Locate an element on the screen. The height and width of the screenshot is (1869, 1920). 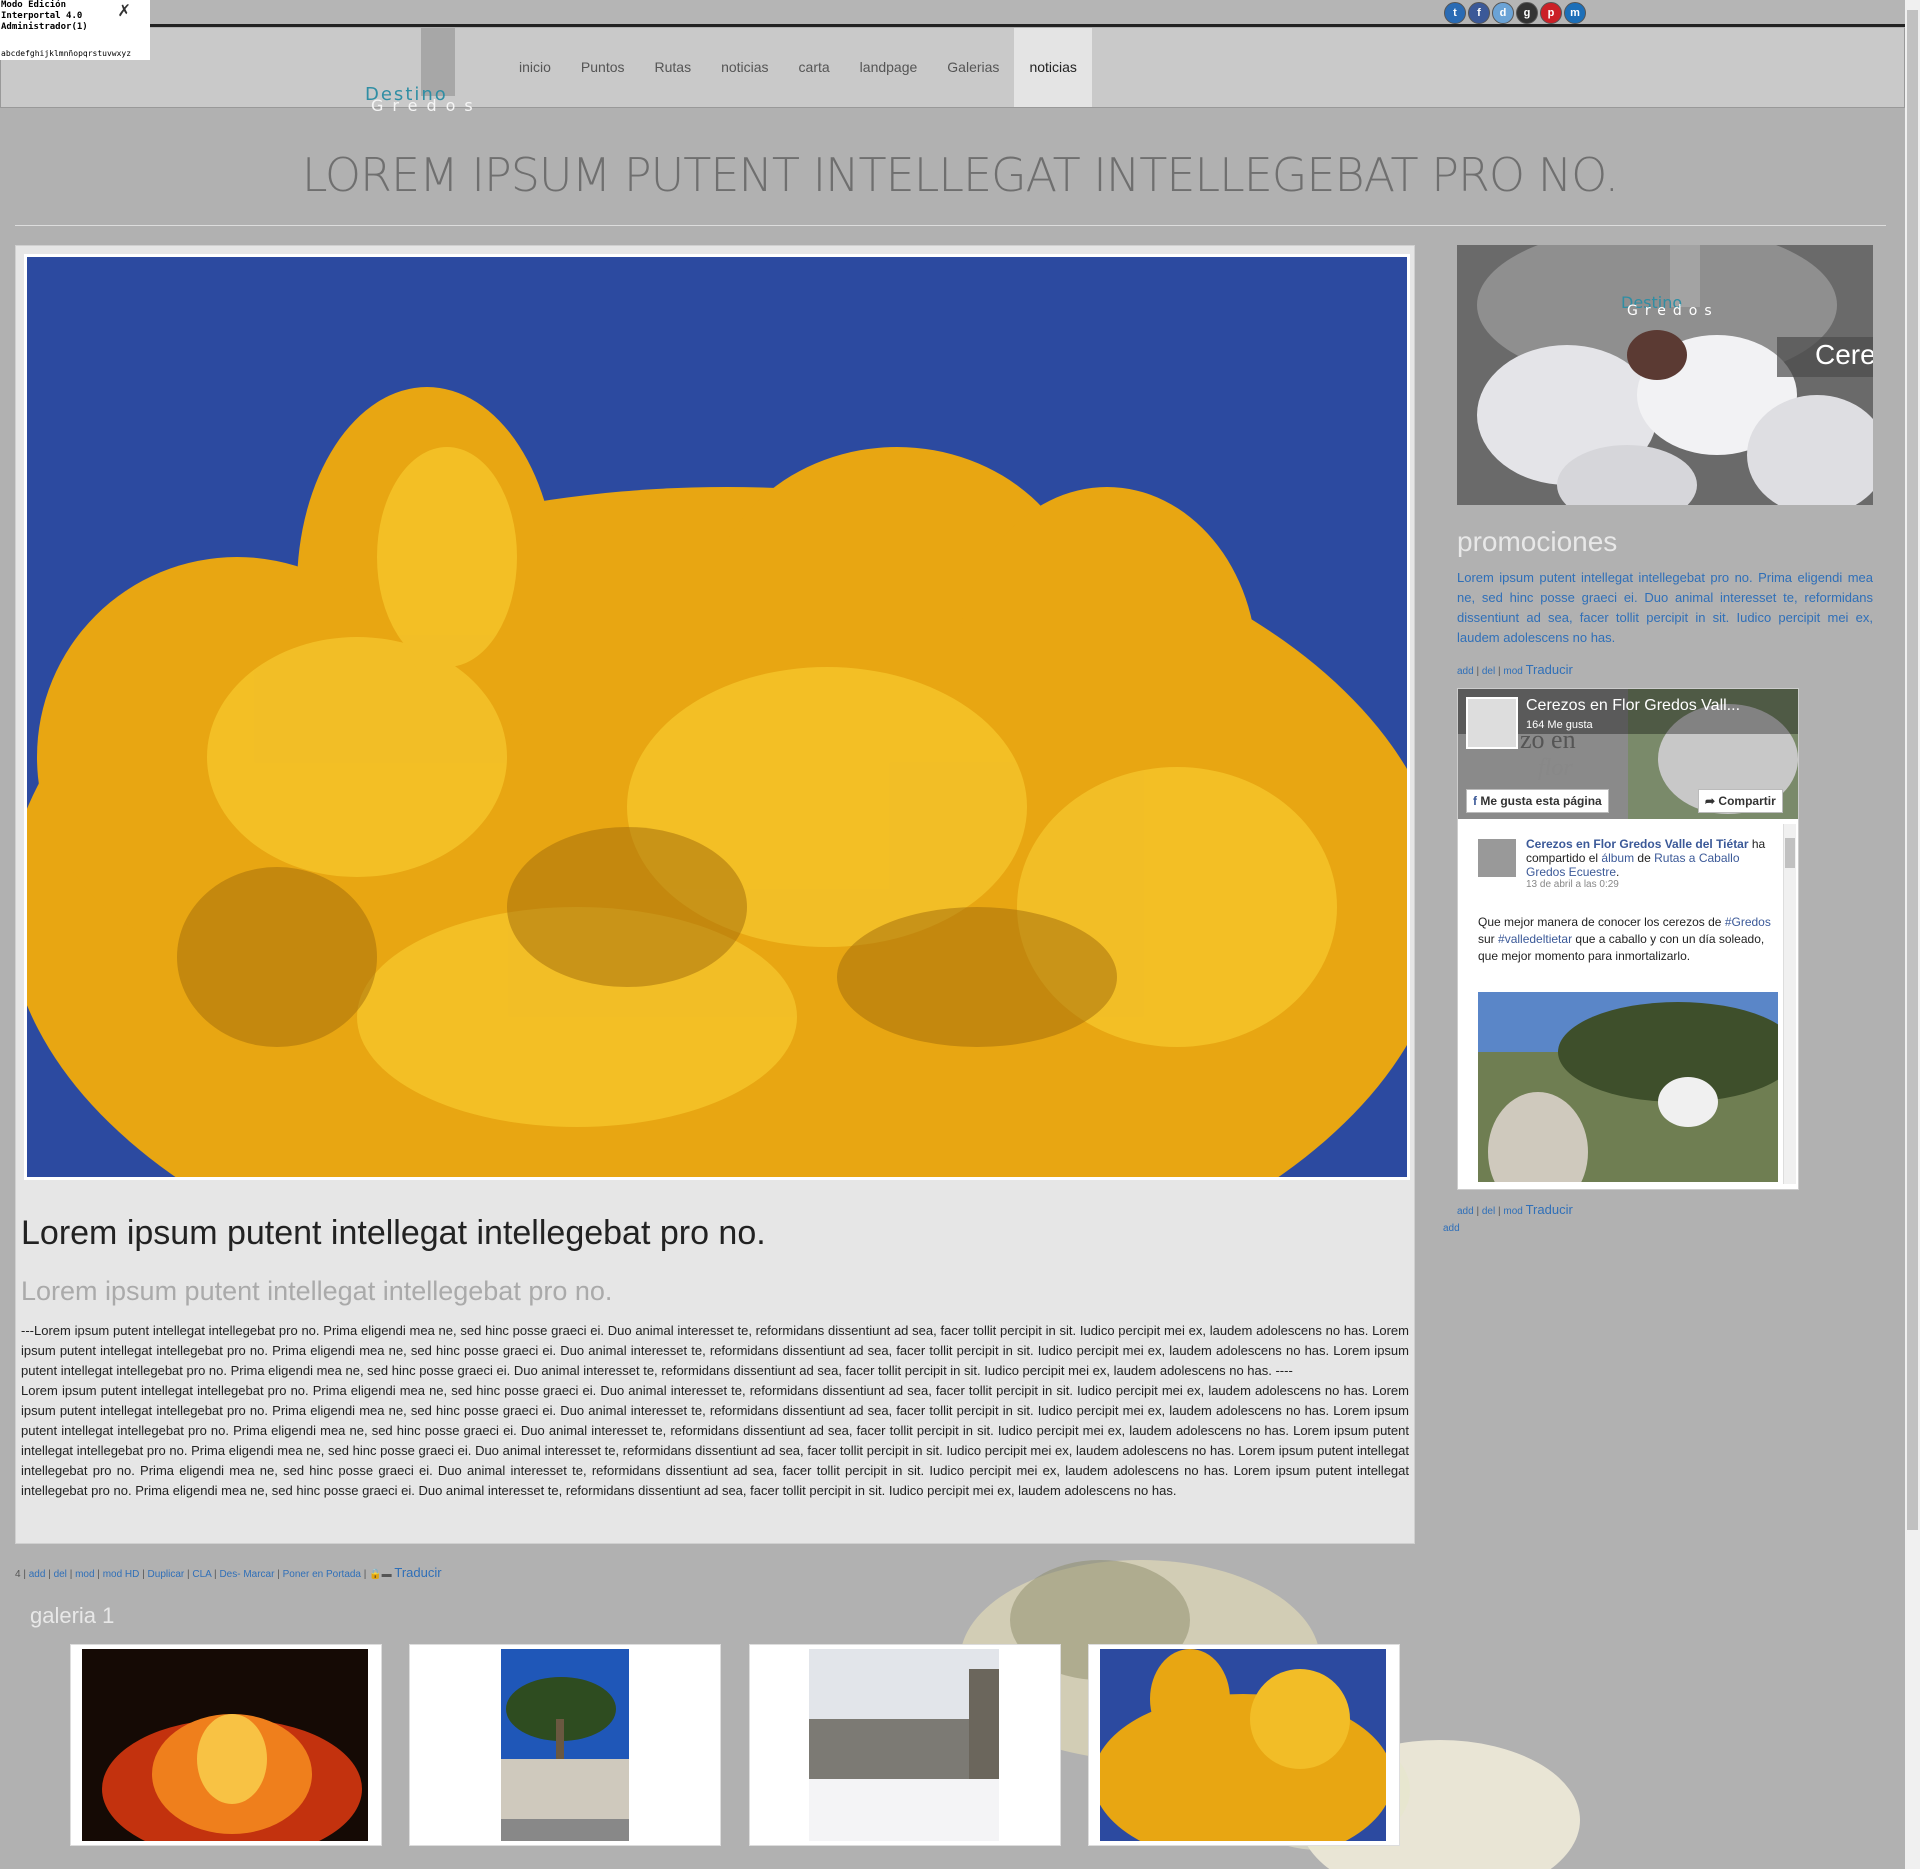
cla-link: CLA is located at coordinates (201, 1574).